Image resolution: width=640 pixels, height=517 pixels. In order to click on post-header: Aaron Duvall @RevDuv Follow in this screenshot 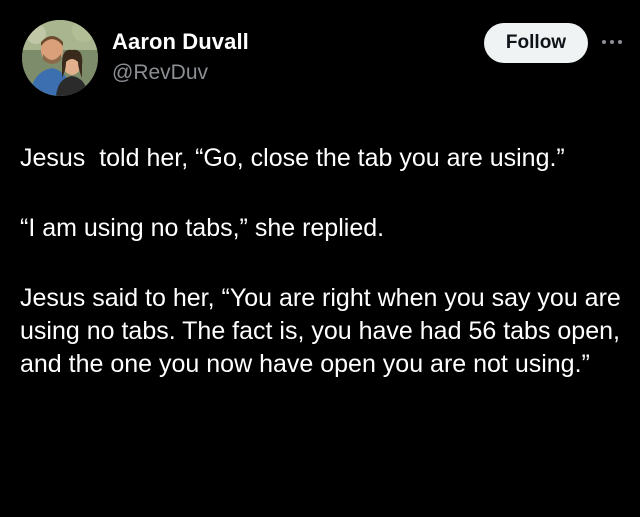, I will do `click(322, 60)`.